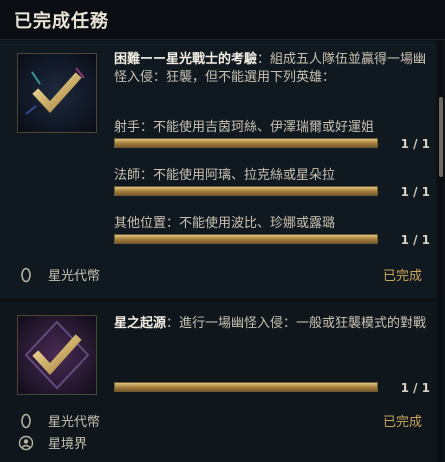 This screenshot has height=462, width=445. I want to click on objective-label: 其他位置：不能使用波比、珍娜或露璐, so click(225, 223).